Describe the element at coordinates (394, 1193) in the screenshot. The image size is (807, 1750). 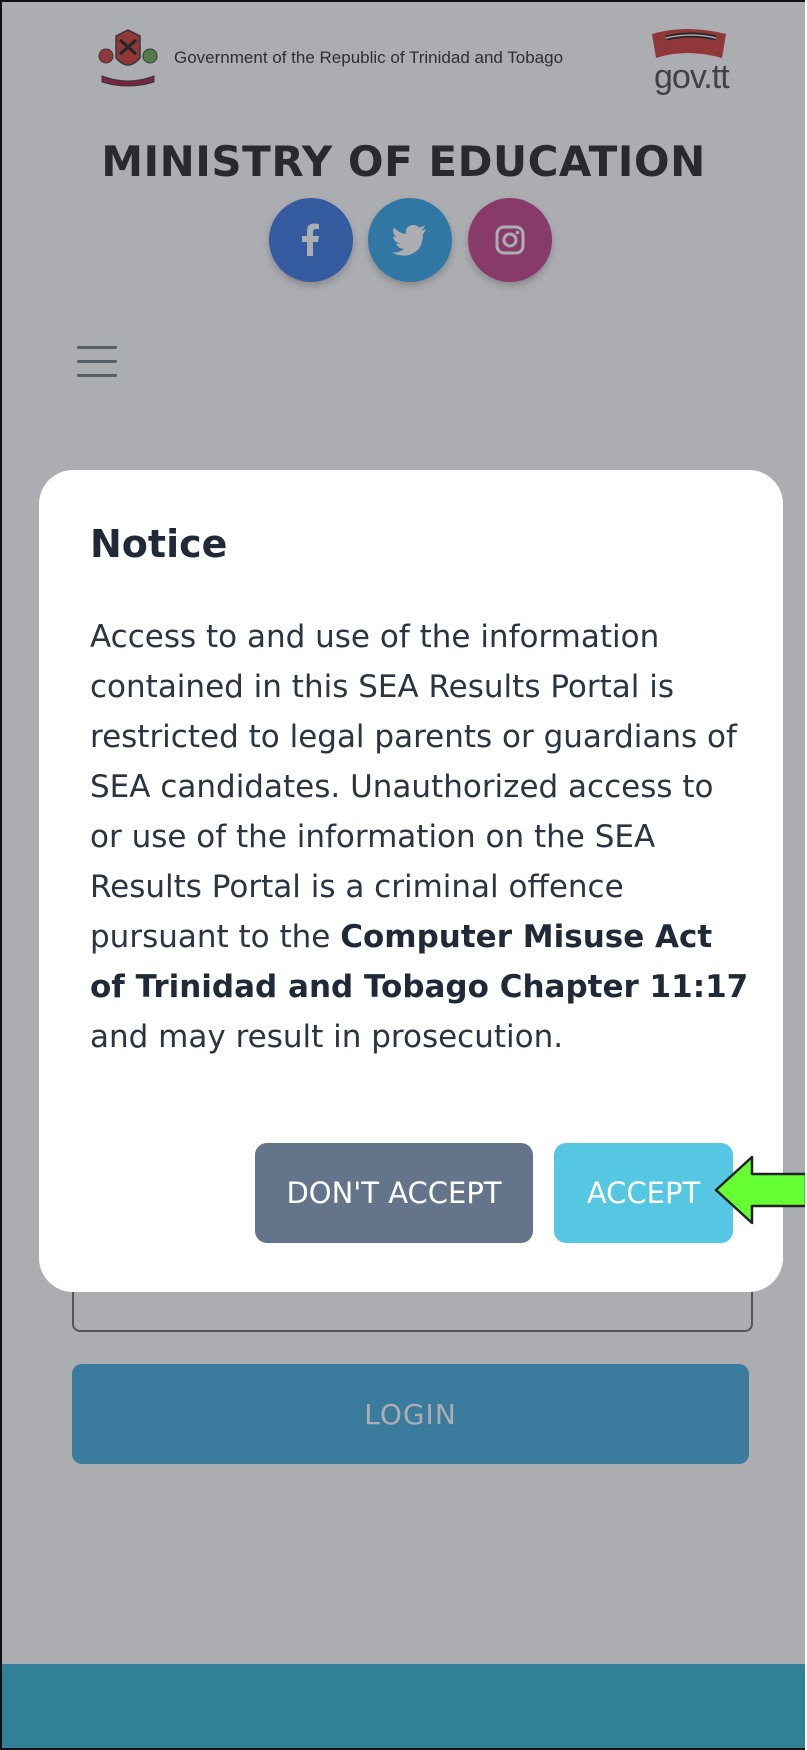
I see `dont-accept-button: DON'T ACCEPT` at that location.